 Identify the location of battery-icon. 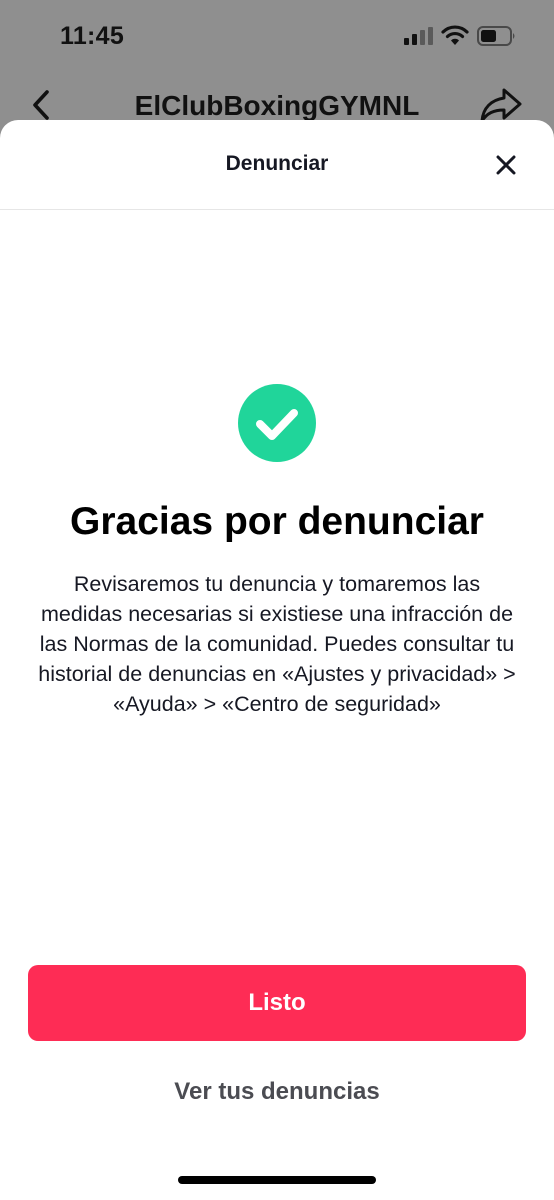
(496, 36).